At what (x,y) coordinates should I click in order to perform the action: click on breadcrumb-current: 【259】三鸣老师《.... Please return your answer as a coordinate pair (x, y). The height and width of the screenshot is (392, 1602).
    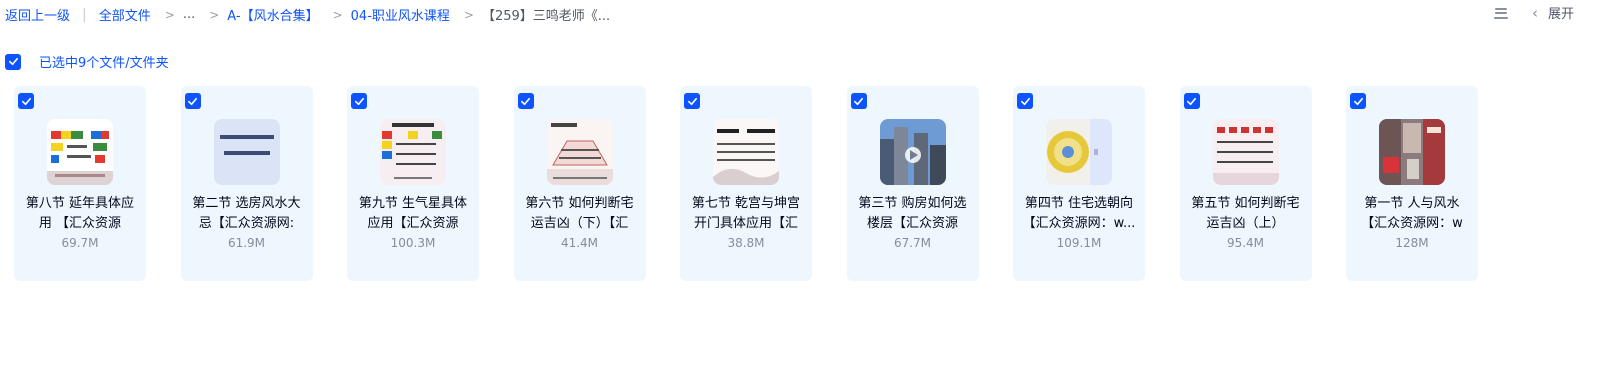
    Looking at the image, I should click on (546, 16).